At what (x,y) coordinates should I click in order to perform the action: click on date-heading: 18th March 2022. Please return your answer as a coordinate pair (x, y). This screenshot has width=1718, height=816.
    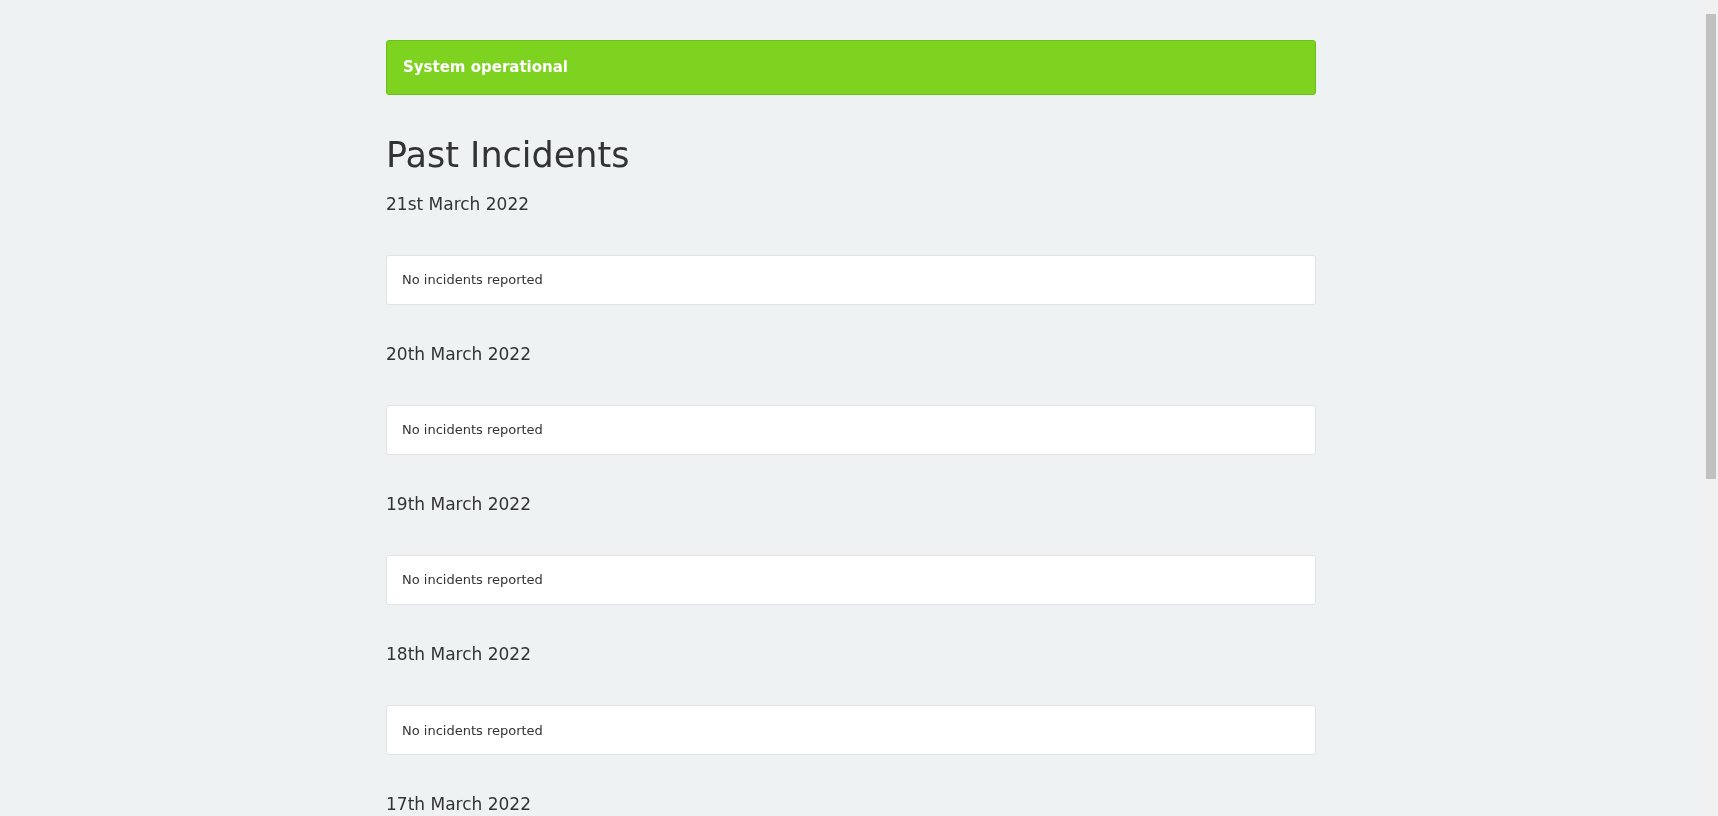
    Looking at the image, I should click on (459, 654).